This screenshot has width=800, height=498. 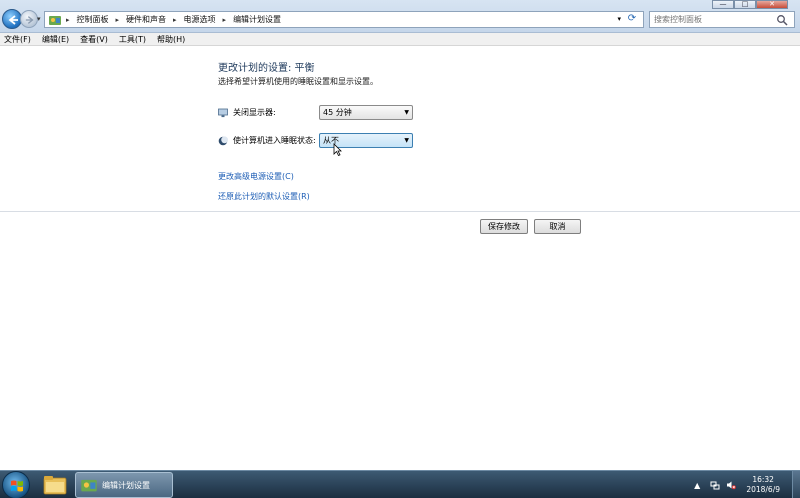 I want to click on page-title: 更改计划的设置: 平衡, so click(x=266, y=68).